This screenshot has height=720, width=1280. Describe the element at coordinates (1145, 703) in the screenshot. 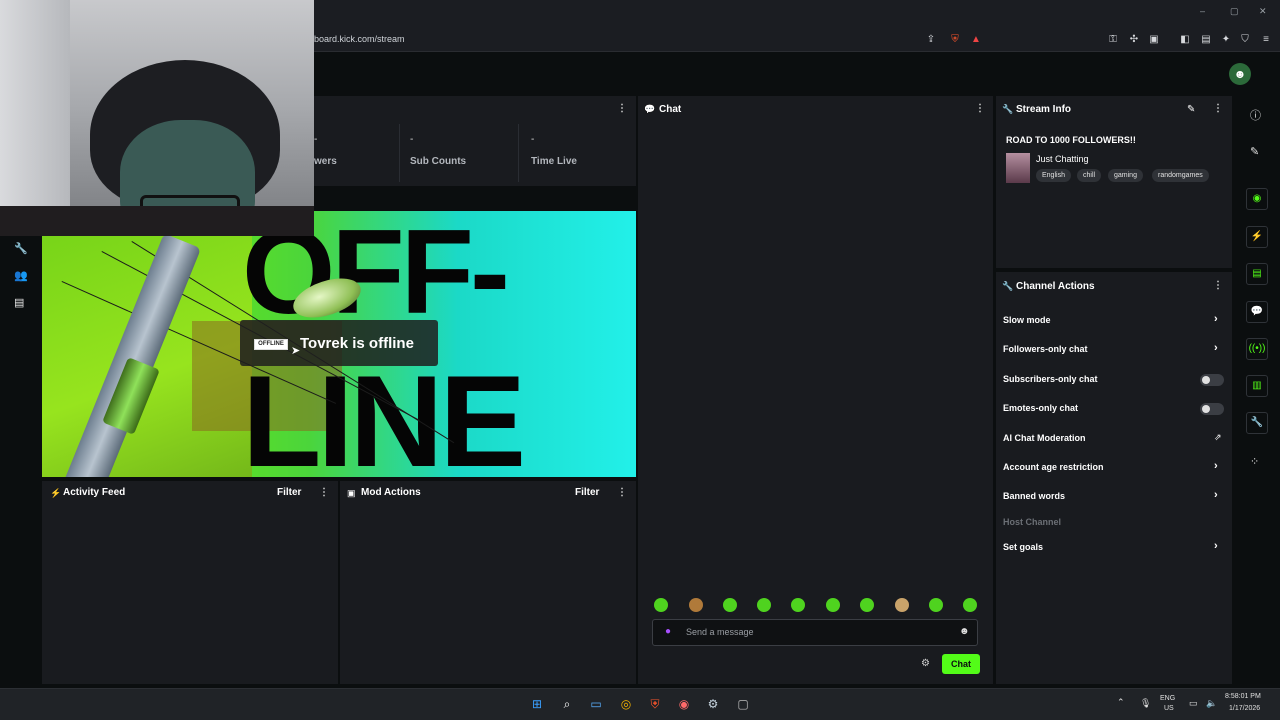

I see `microphone-tray-icon: 🎙` at that location.